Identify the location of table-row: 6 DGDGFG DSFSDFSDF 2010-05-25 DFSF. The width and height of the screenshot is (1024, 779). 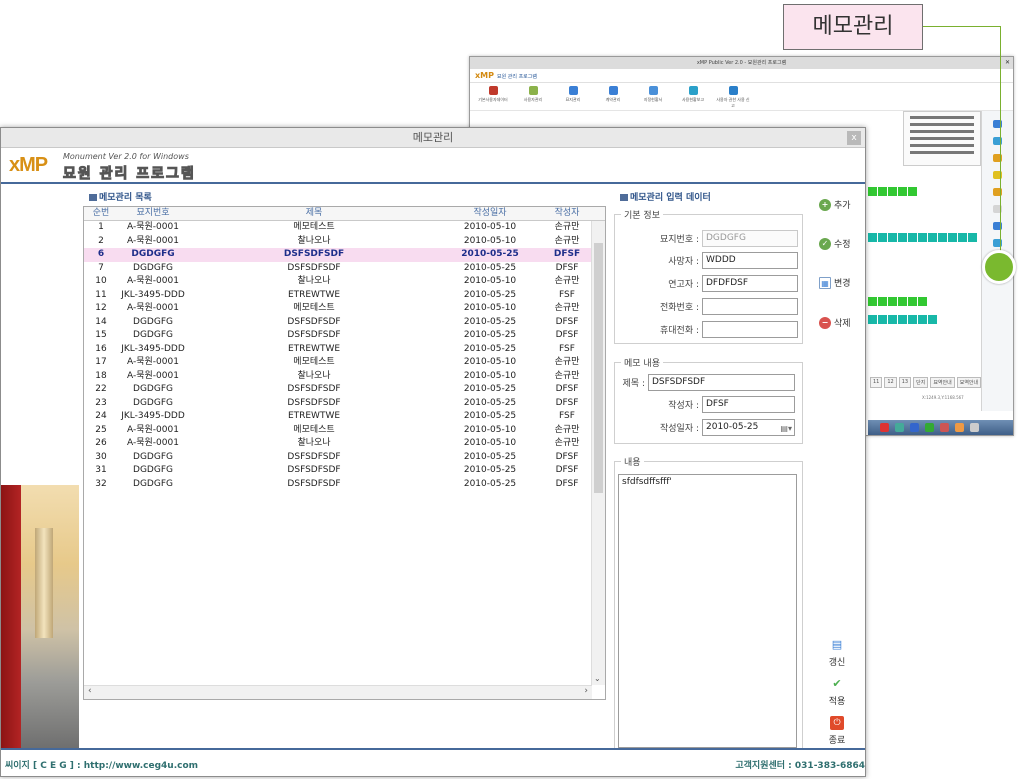
(344, 255).